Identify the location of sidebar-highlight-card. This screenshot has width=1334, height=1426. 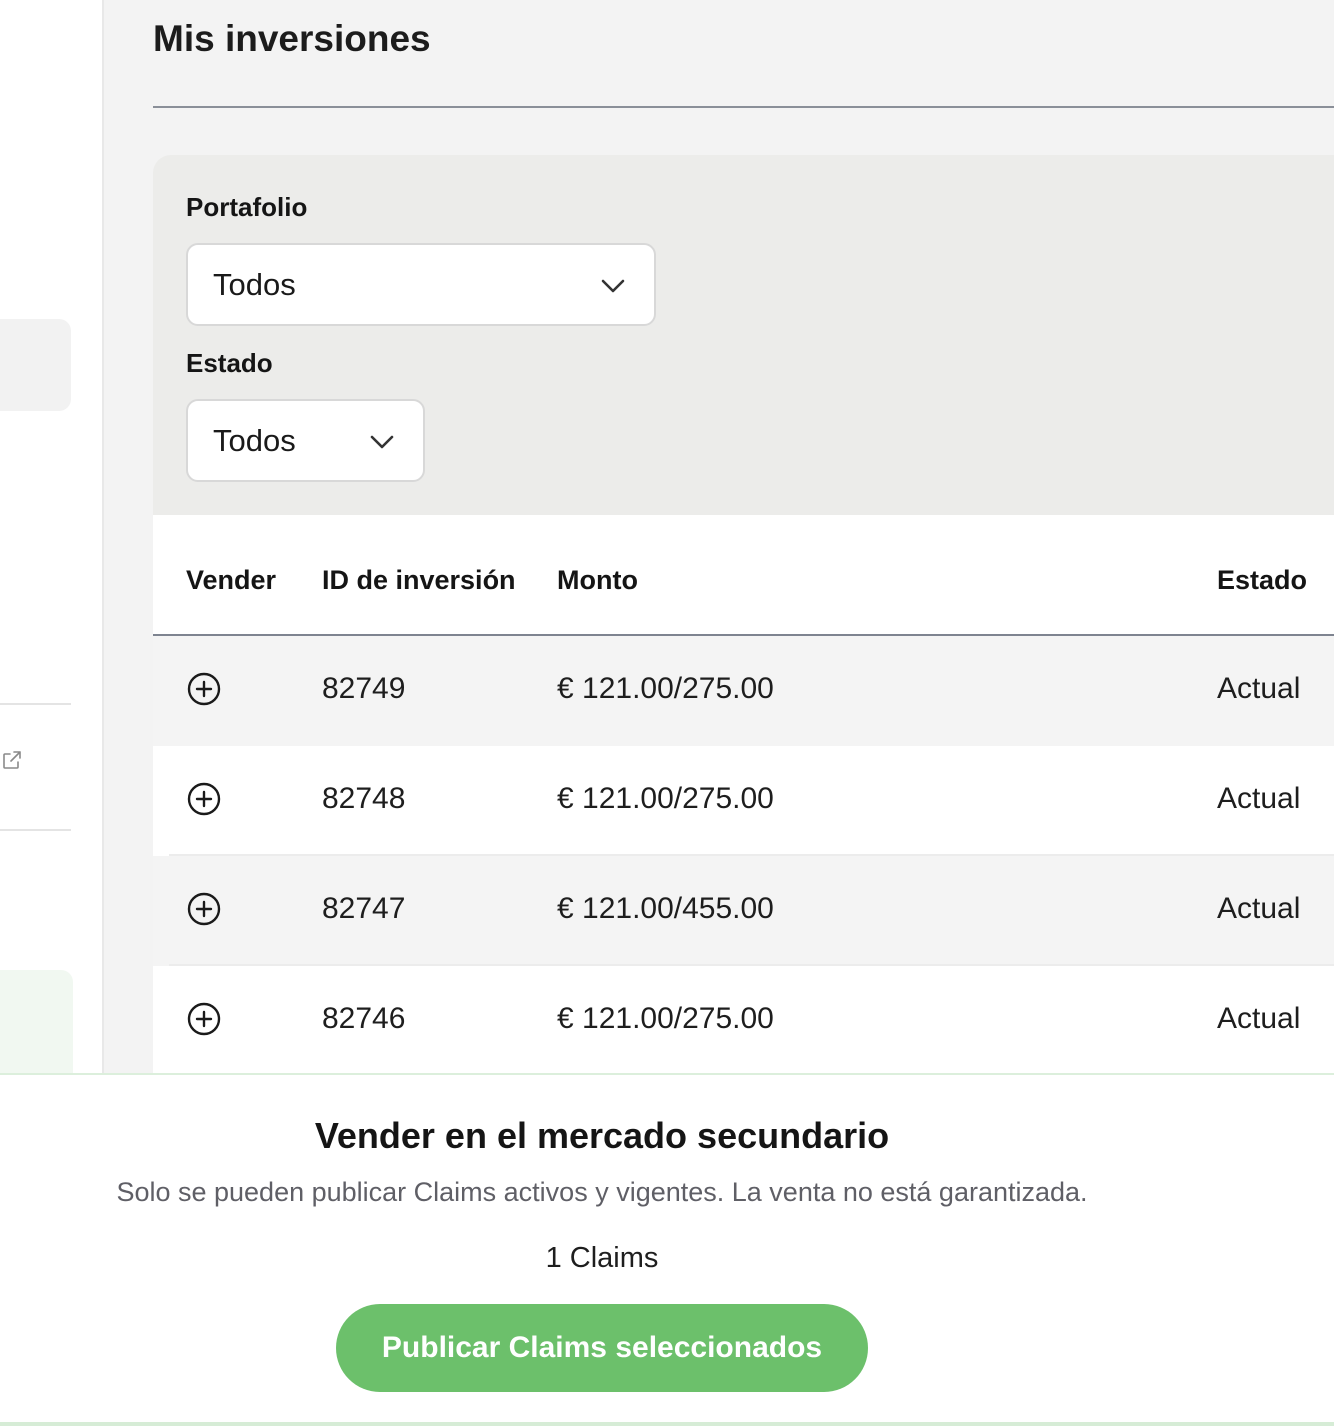
(36, 1025).